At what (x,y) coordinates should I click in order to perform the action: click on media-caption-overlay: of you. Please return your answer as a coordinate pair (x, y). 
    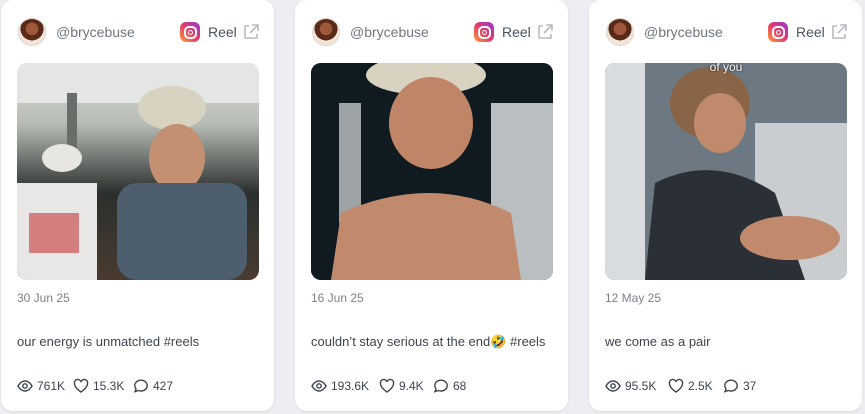
    Looking at the image, I should click on (726, 68).